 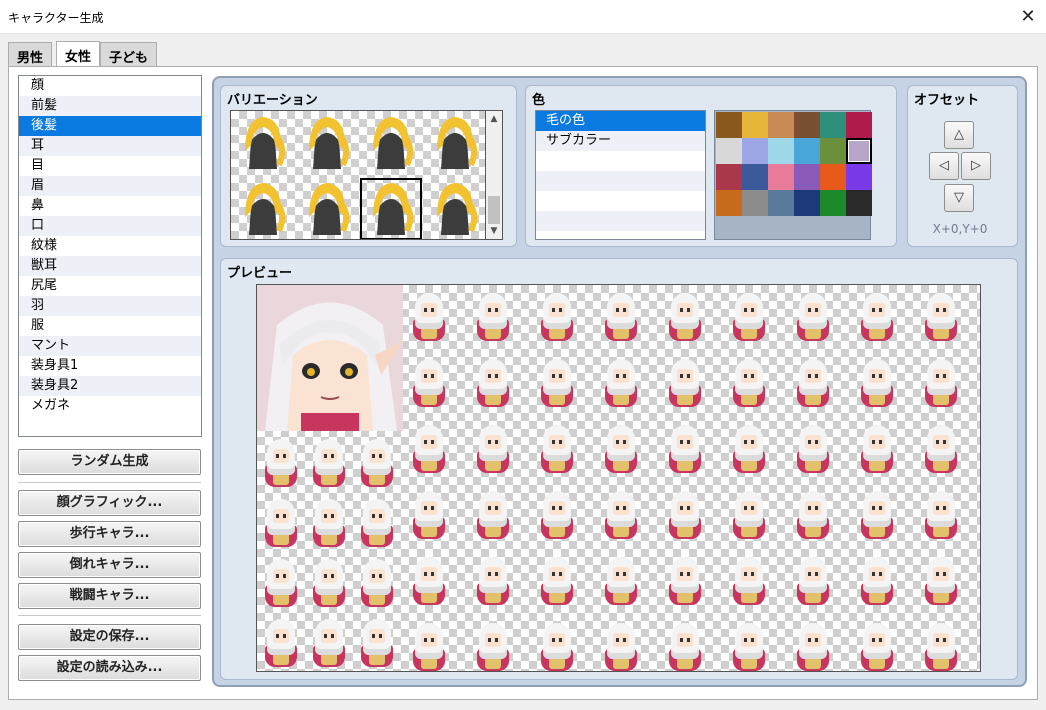 I want to click on close-button: ✕, so click(x=1028, y=17).